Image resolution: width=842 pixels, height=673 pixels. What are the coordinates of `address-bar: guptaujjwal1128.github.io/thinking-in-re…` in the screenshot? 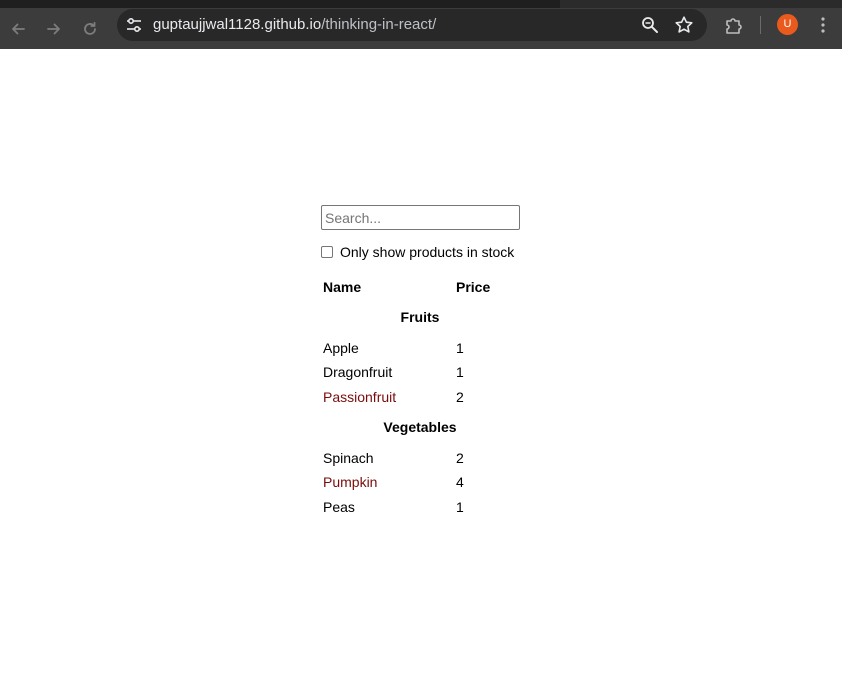 It's located at (412, 25).